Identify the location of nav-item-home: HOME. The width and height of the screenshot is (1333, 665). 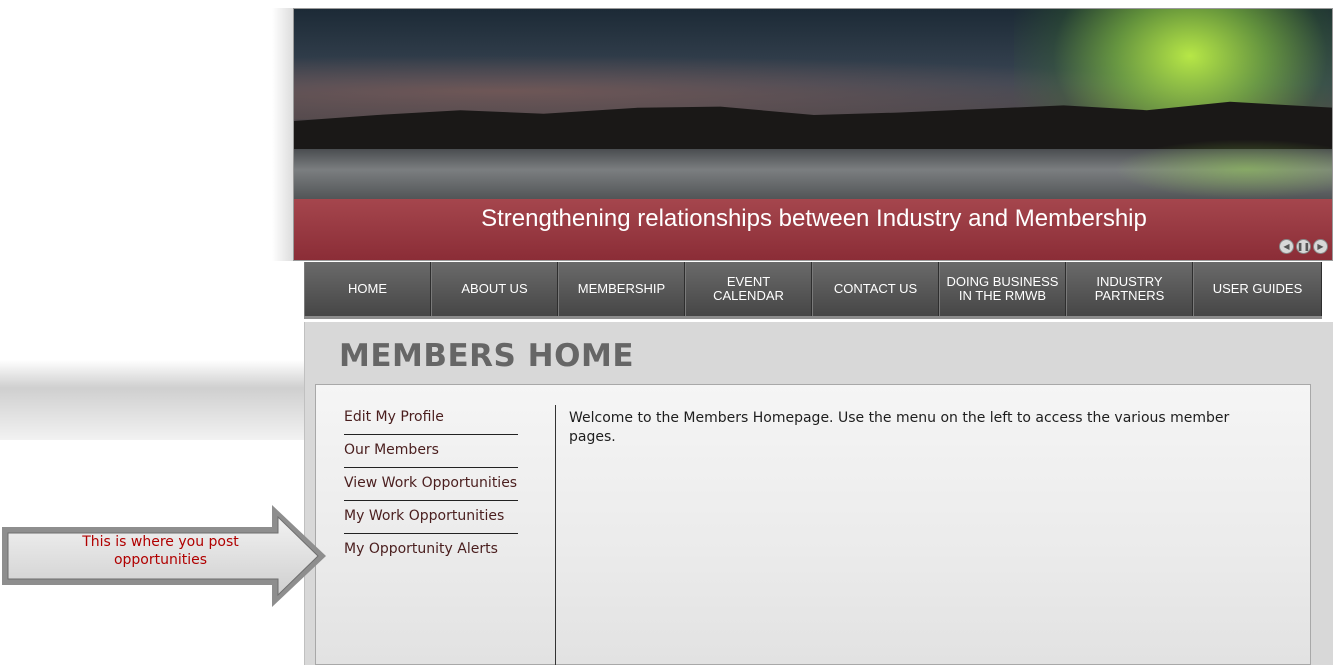
(367, 289).